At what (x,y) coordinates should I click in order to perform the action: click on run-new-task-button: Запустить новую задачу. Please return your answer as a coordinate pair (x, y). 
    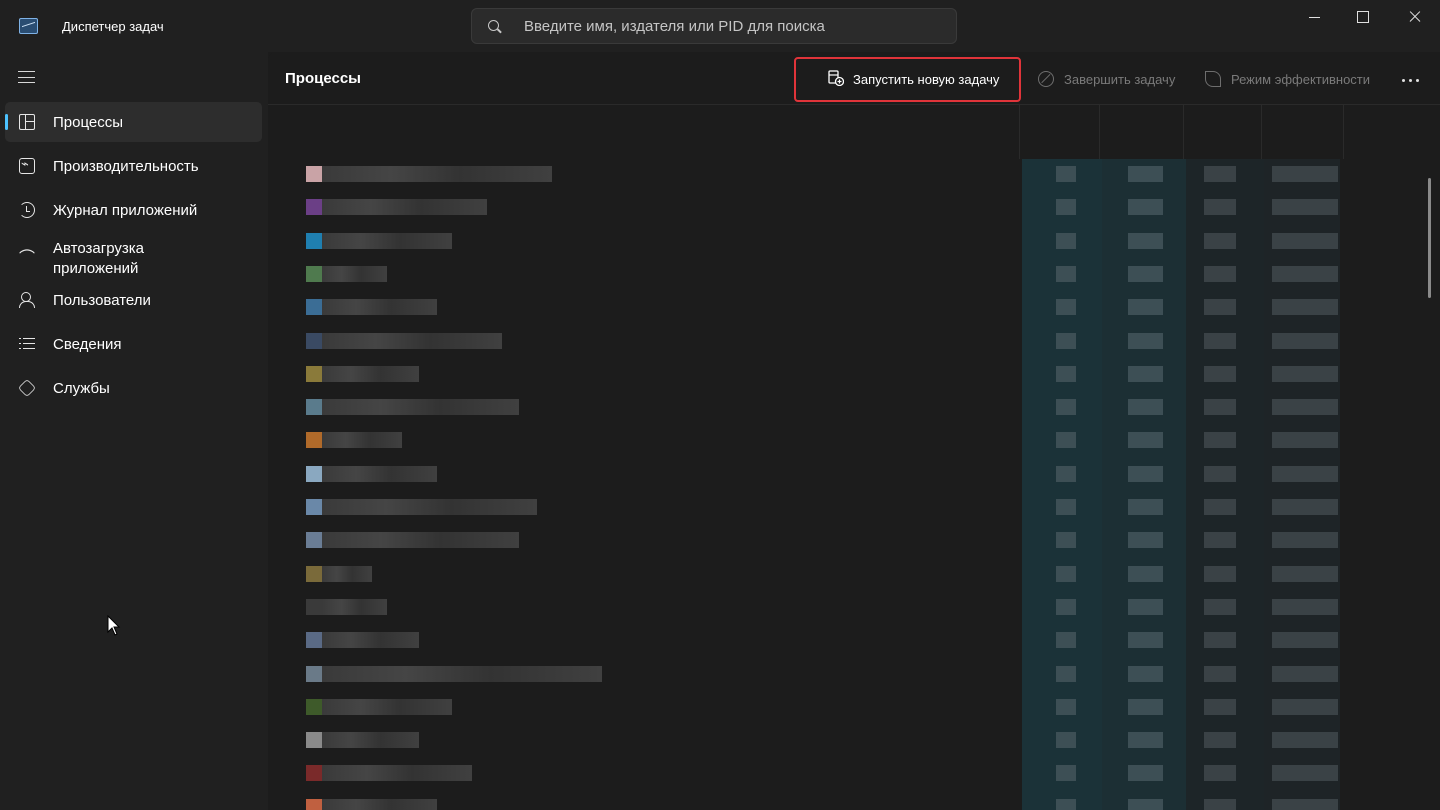
    Looking at the image, I should click on (907, 79).